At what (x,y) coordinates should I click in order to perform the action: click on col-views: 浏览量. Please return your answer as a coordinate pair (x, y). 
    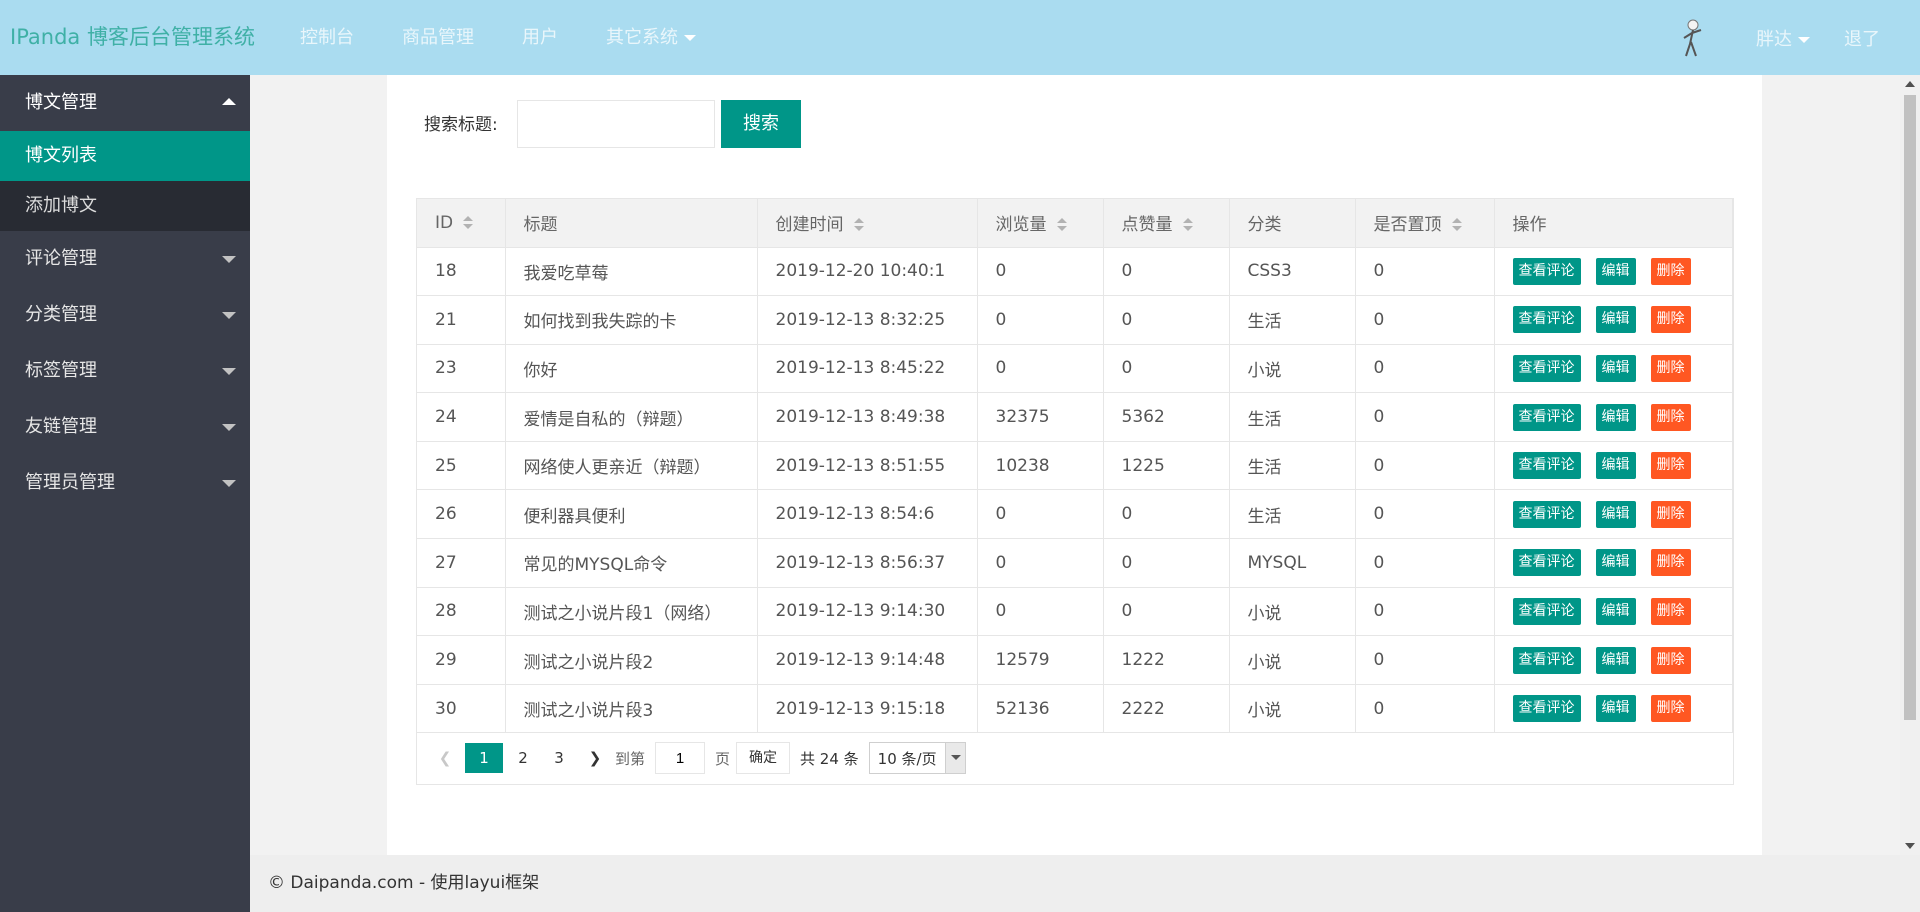
    Looking at the image, I should click on (1040, 223).